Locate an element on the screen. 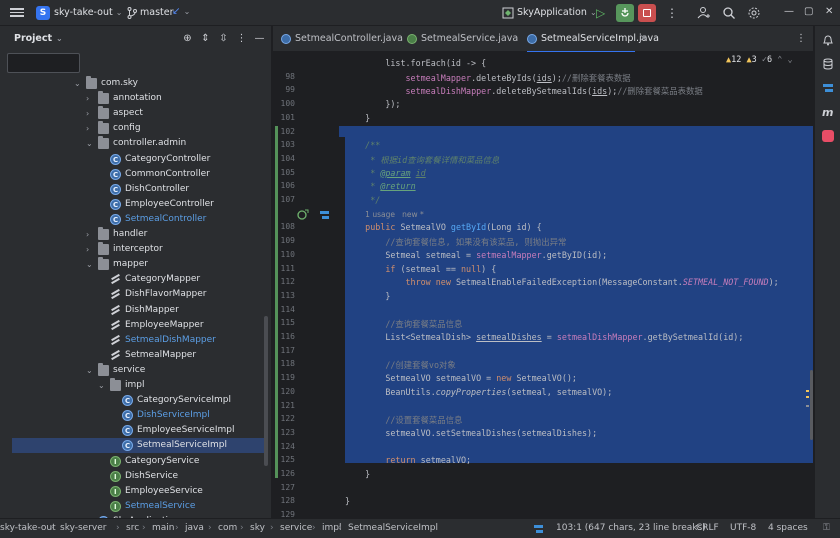 The height and width of the screenshot is (538, 840). line-number: 102 is located at coordinates (285, 131).